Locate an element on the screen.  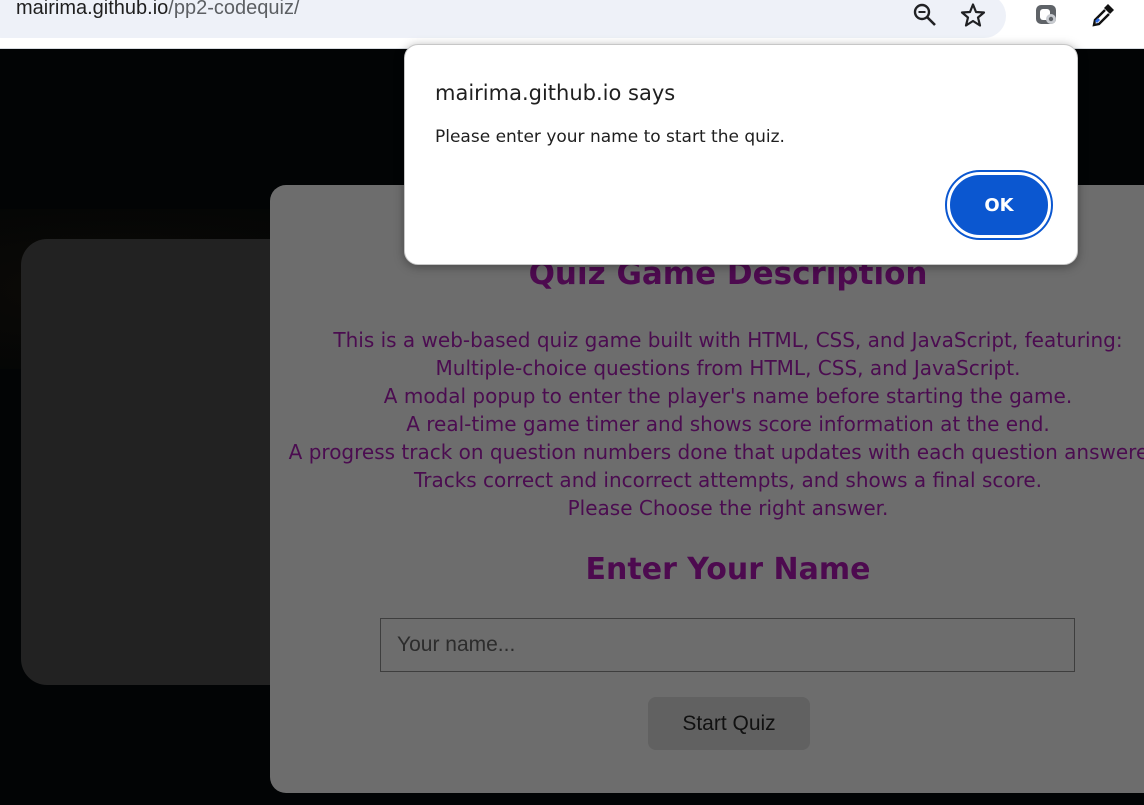
url-domain: mairima.github.io is located at coordinates (92, 9).